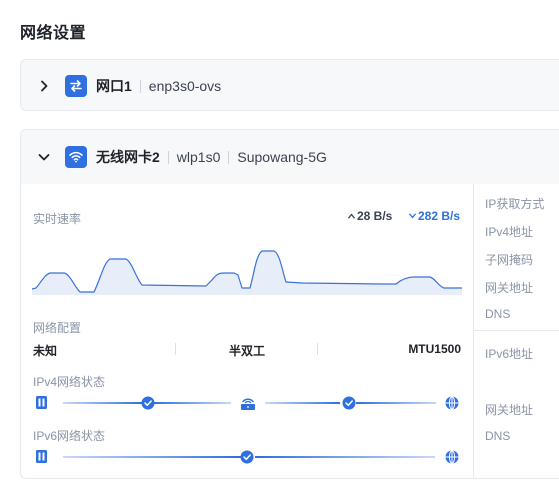 Image resolution: width=559 pixels, height=502 pixels. What do you see at coordinates (434, 349) in the screenshot?
I see `mtu-value: MTU1500` at bounding box center [434, 349].